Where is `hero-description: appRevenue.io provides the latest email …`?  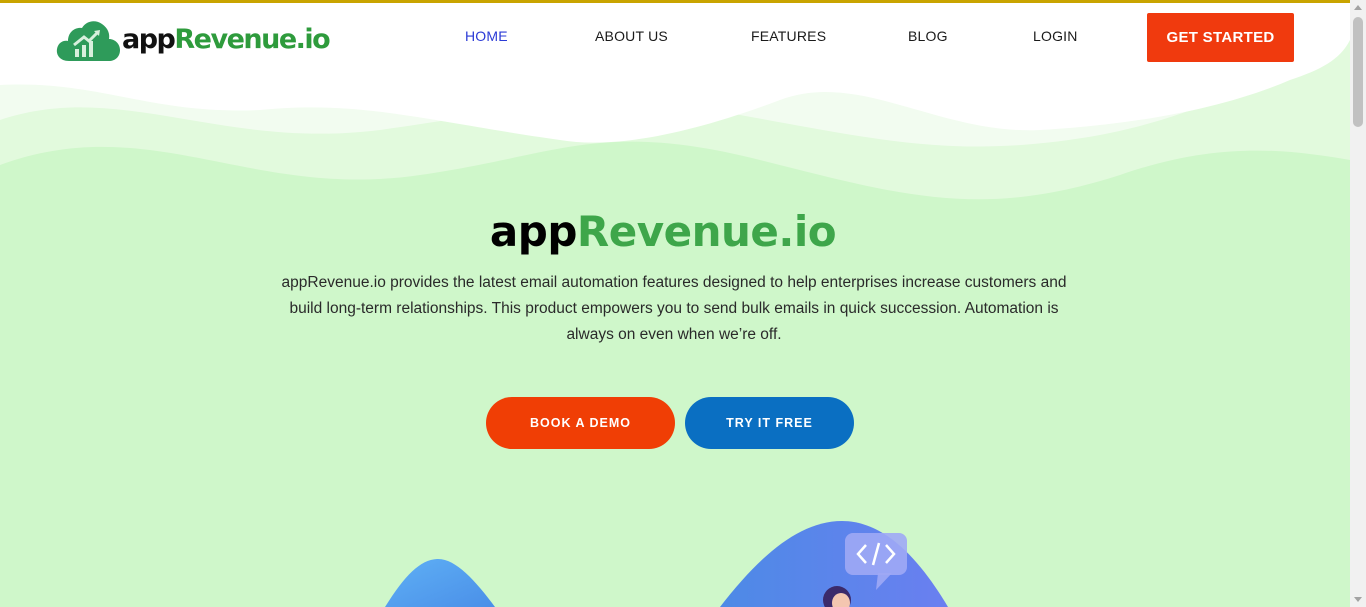
hero-description: appRevenue.io provides the latest email … is located at coordinates (674, 308).